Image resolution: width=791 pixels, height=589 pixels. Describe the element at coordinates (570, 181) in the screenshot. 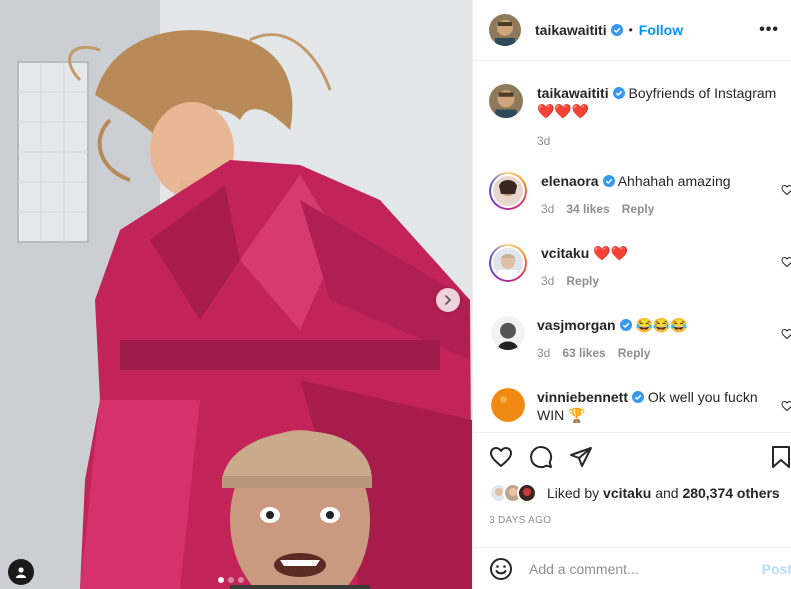

I see `commenter-username: elenaora` at that location.